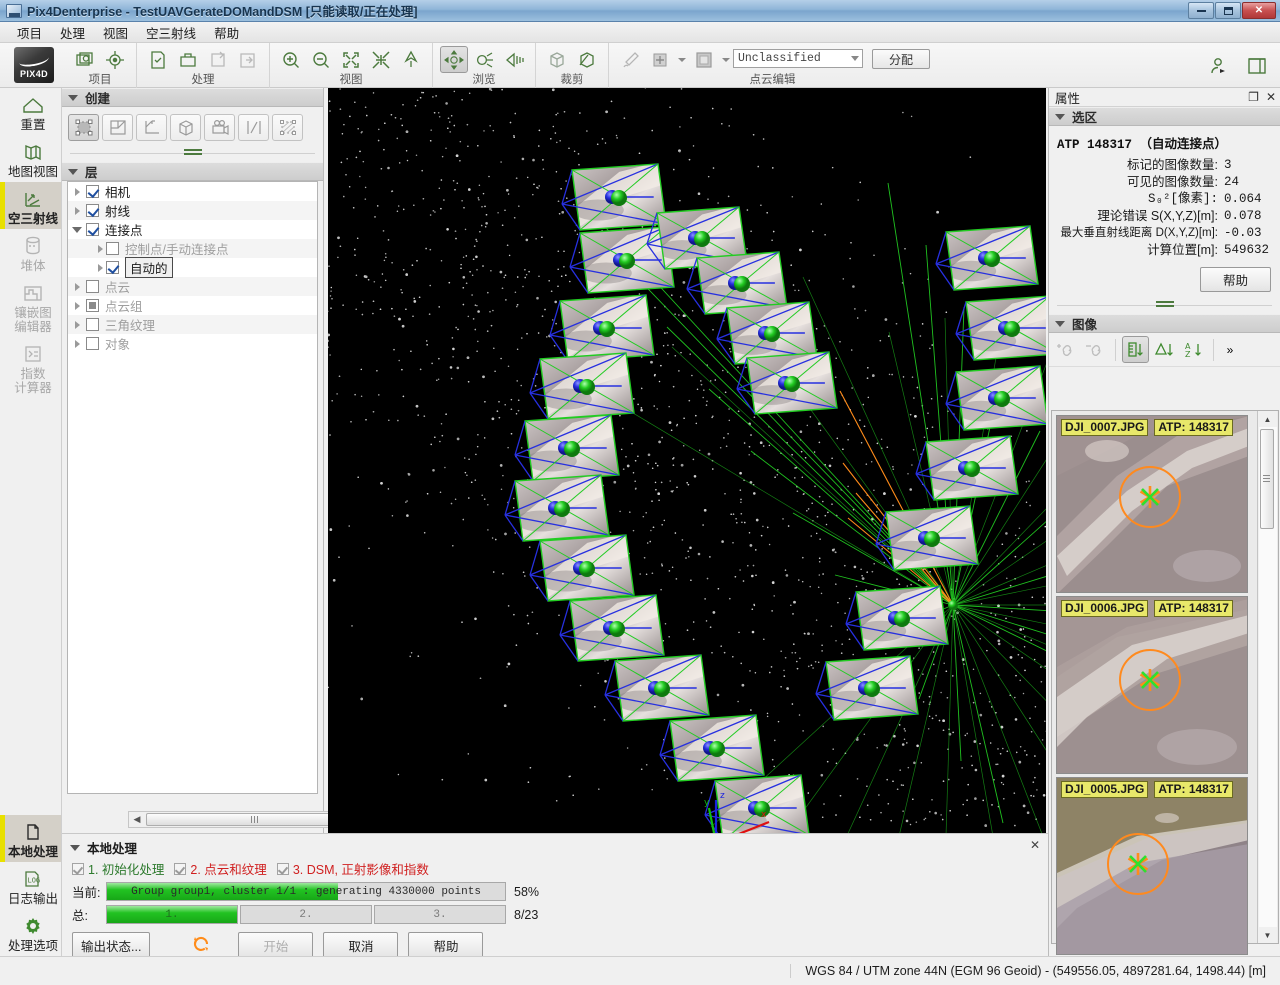 This screenshot has width=1280, height=985. I want to click on images-section-header: 图像, so click(1164, 323).